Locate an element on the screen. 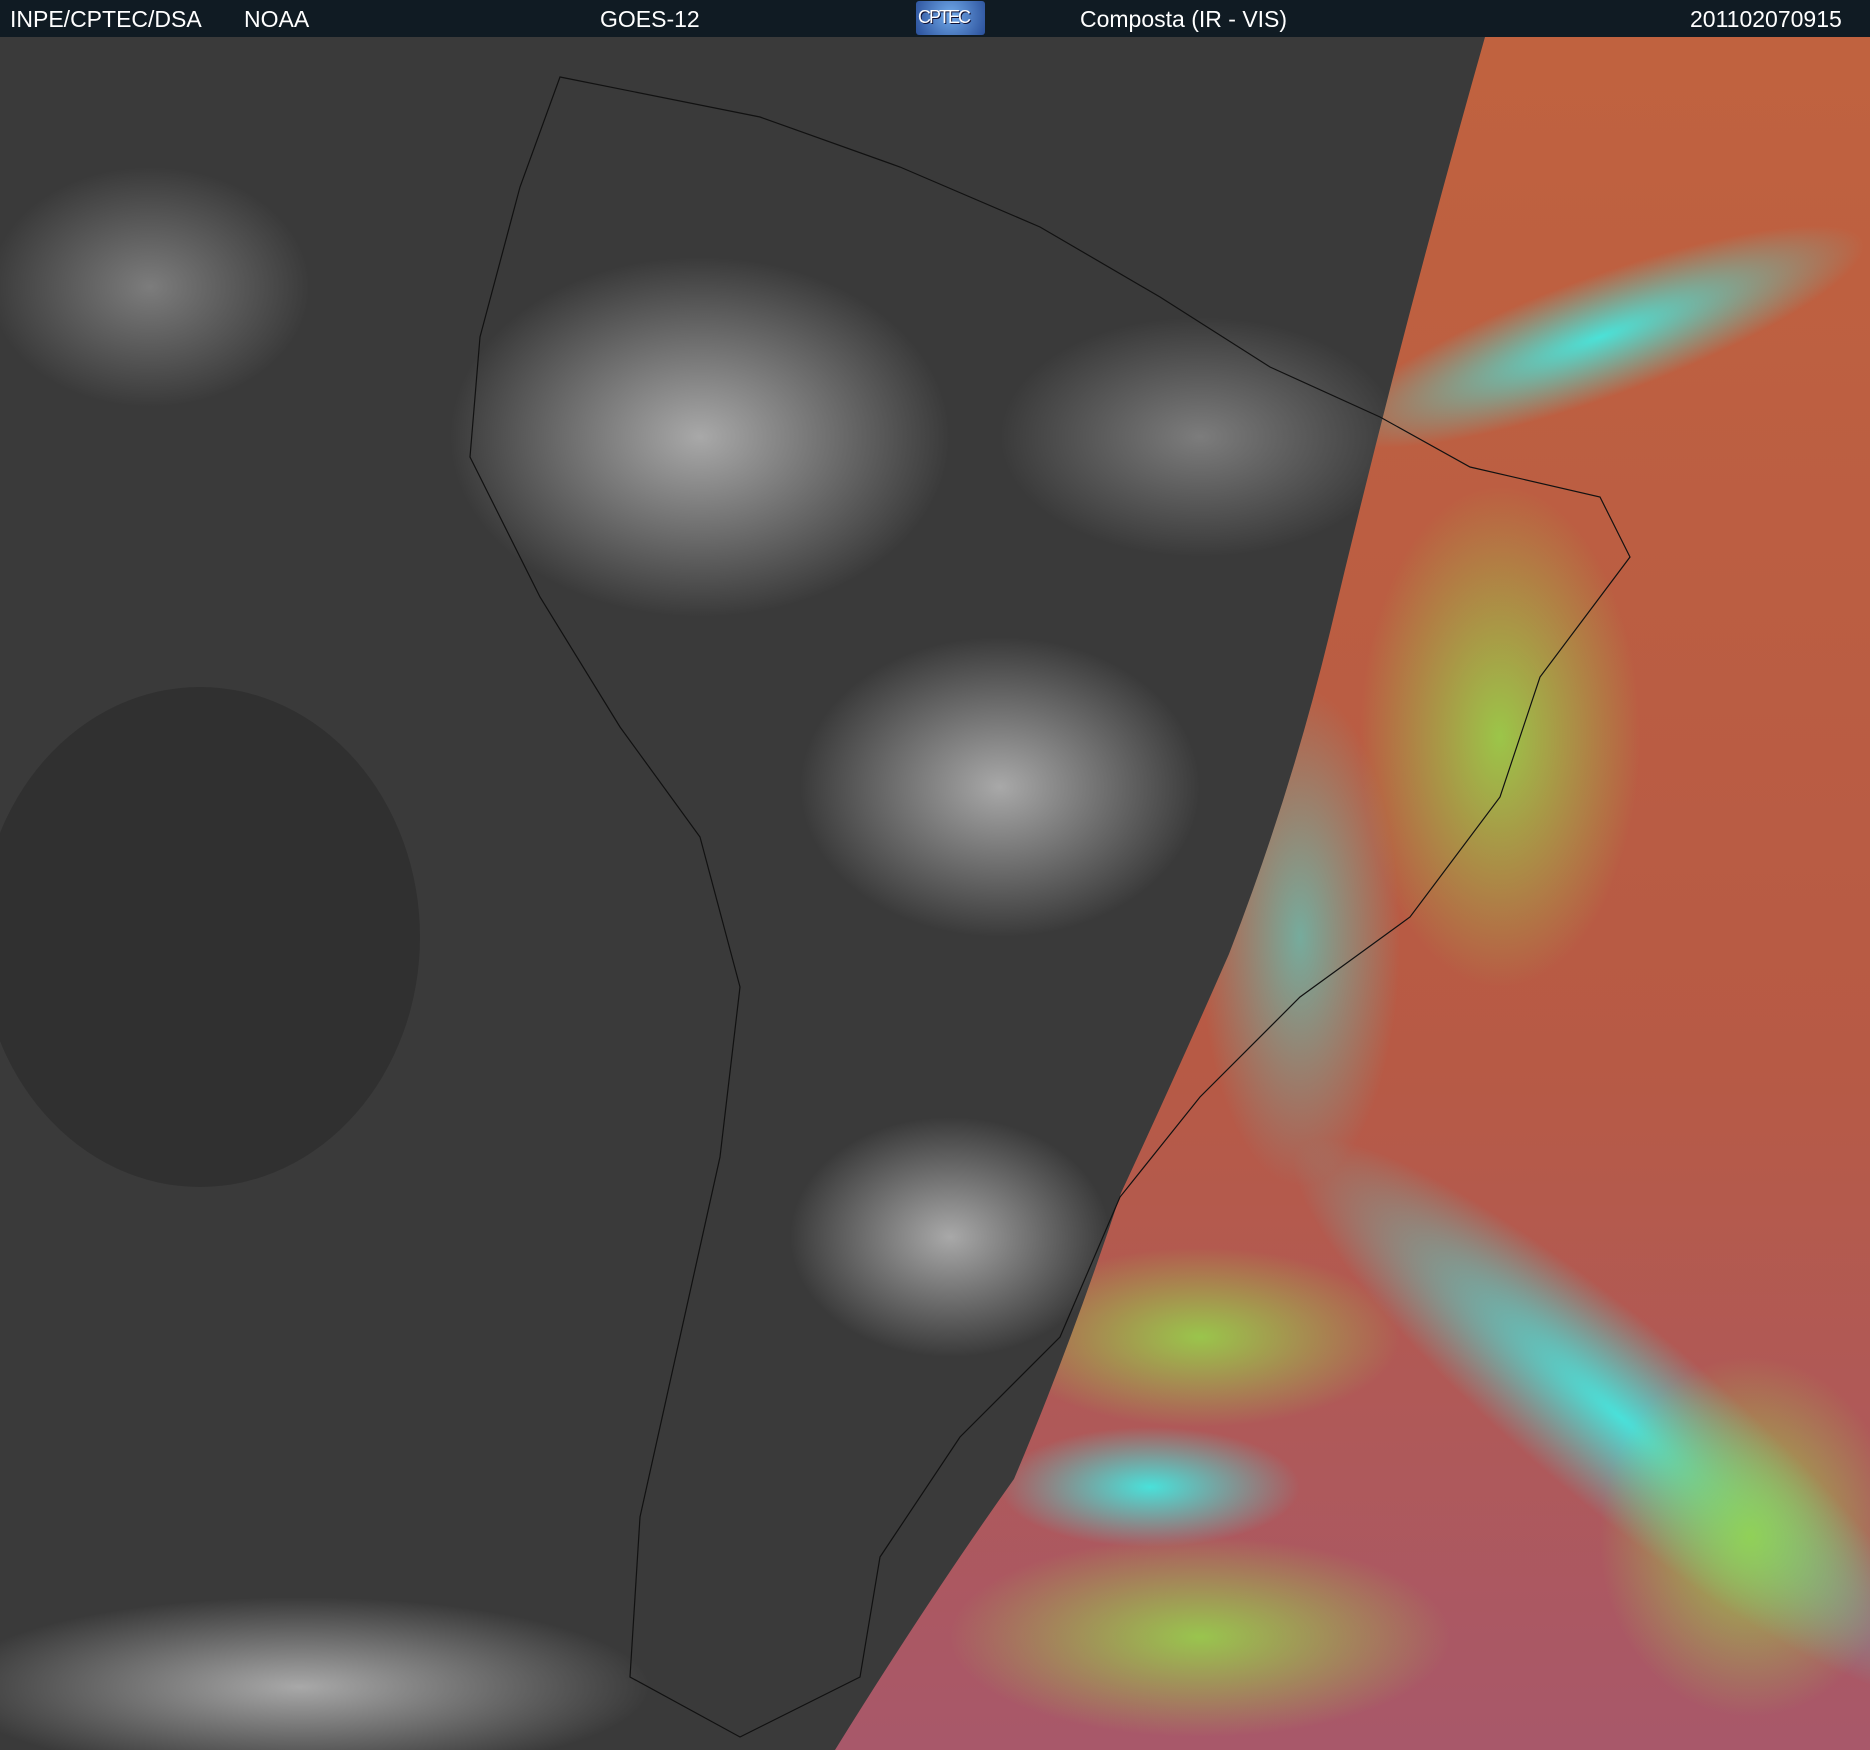 The image size is (1870, 1750). product-label: Composta (IR - VIS) is located at coordinates (1184, 19).